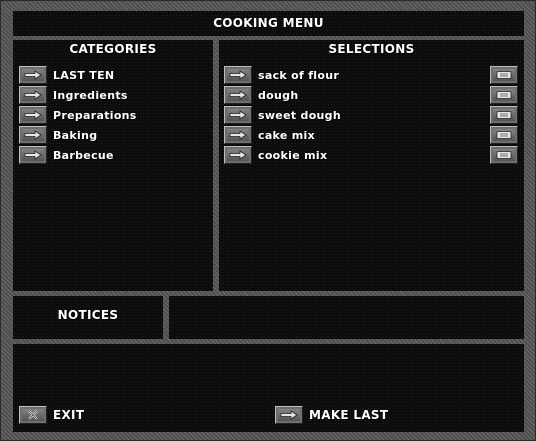  Describe the element at coordinates (75, 135) in the screenshot. I see `category-label: Baking` at that location.